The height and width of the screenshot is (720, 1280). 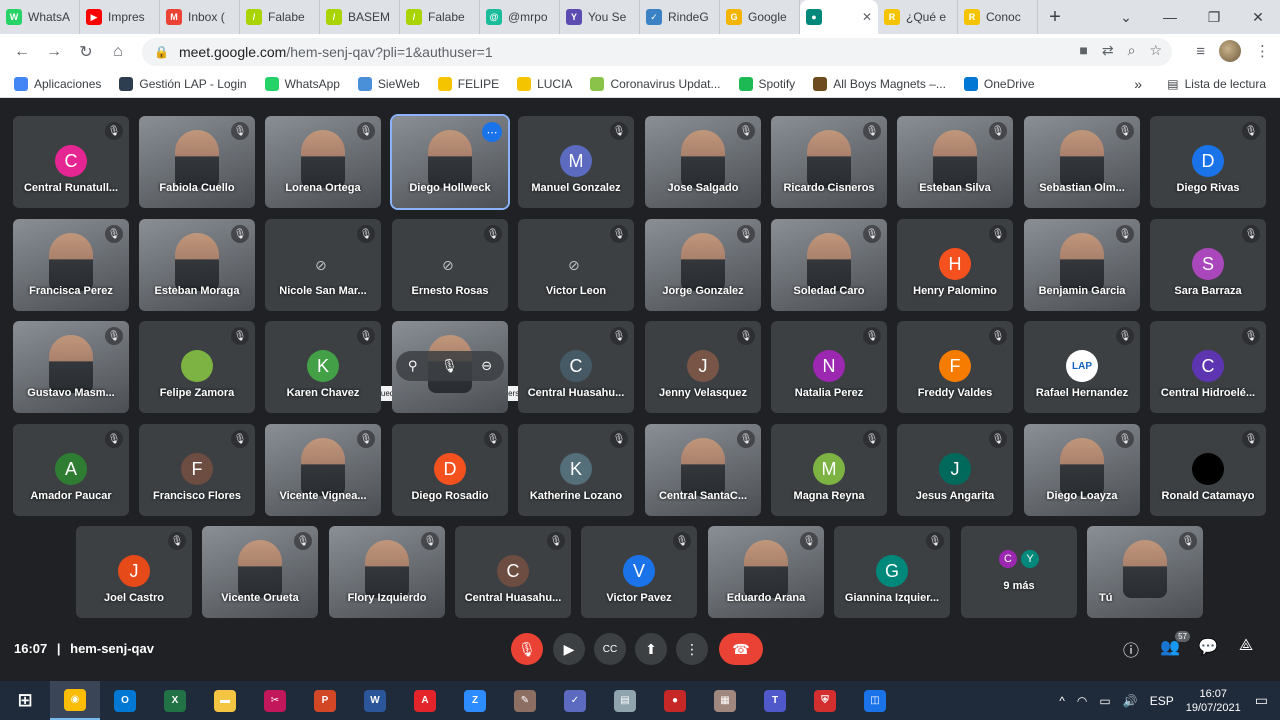 What do you see at coordinates (161, 52) in the screenshot?
I see `lock-icon: 🔒` at bounding box center [161, 52].